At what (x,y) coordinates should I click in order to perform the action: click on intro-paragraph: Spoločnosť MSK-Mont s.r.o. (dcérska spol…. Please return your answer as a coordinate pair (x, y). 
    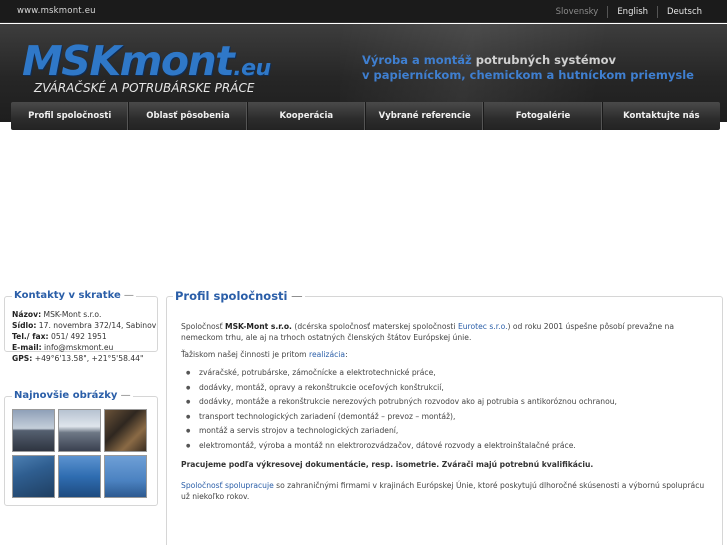
    Looking at the image, I should click on (427, 332).